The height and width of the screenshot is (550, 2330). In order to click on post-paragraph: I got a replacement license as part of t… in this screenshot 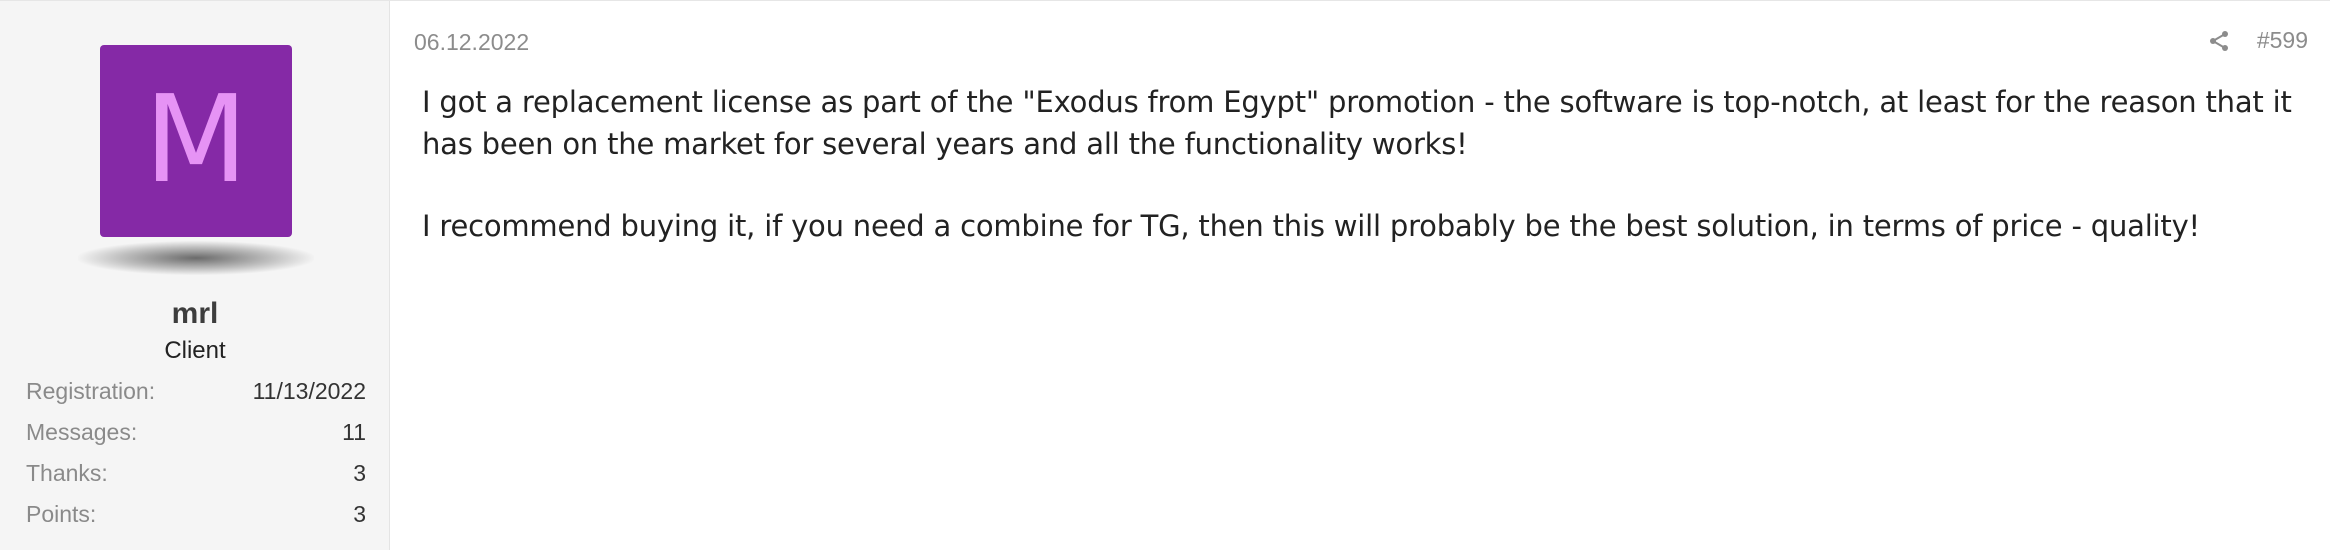, I will do `click(1357, 123)`.